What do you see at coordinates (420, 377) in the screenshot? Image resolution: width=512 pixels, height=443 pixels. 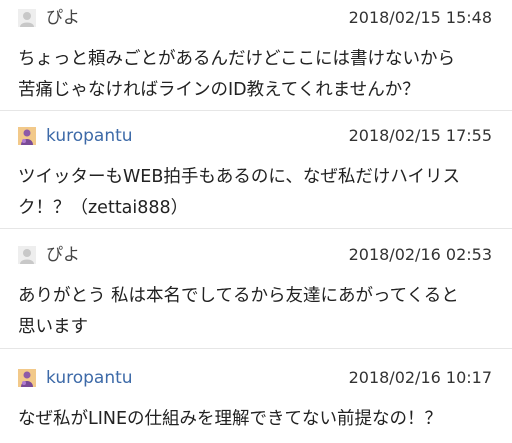 I see `comment-timestamp: 2018/02/16 10:17` at bounding box center [420, 377].